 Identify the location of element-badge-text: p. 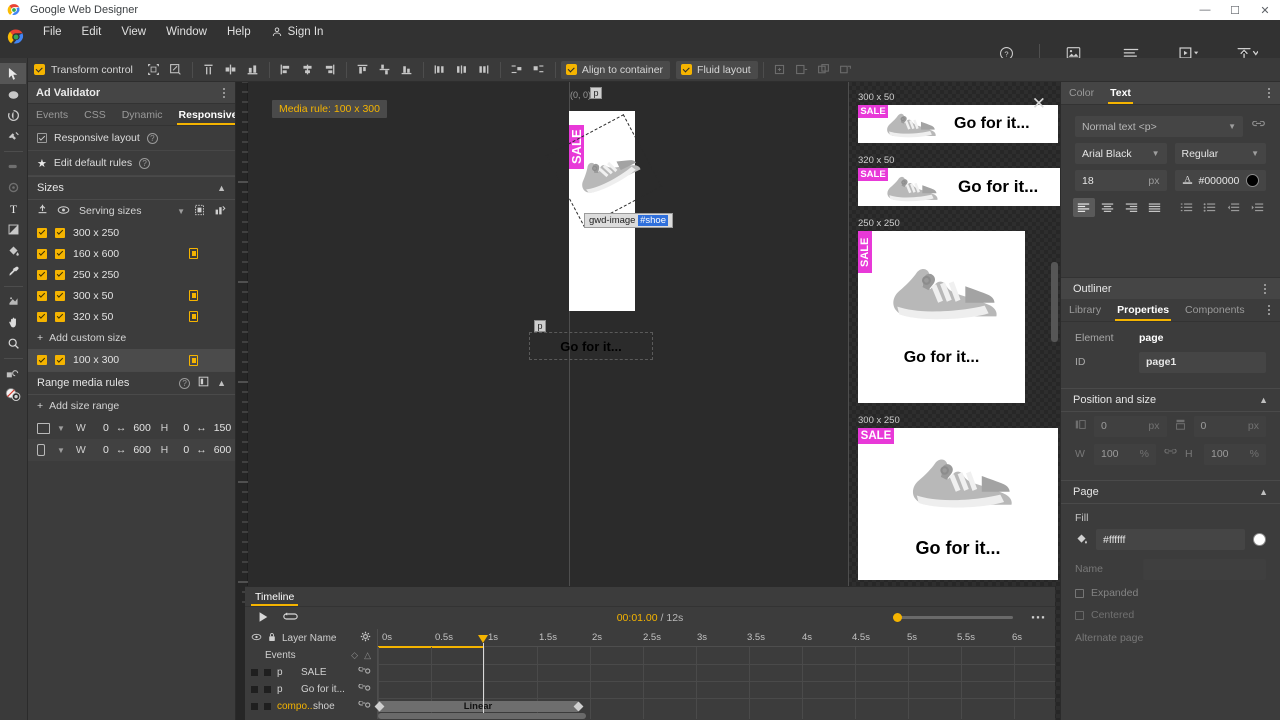
(540, 326).